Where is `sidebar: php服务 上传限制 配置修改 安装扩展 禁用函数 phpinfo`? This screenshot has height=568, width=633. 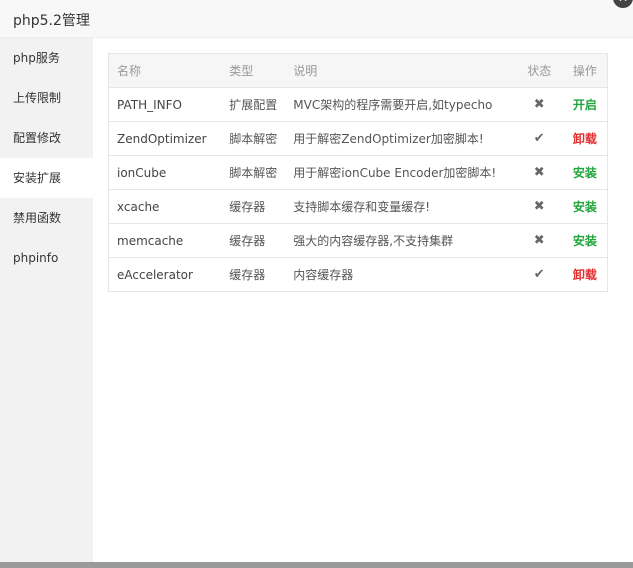
sidebar: php服务 上传限制 配置修改 安装扩展 禁用函数 phpinfo is located at coordinates (46, 303).